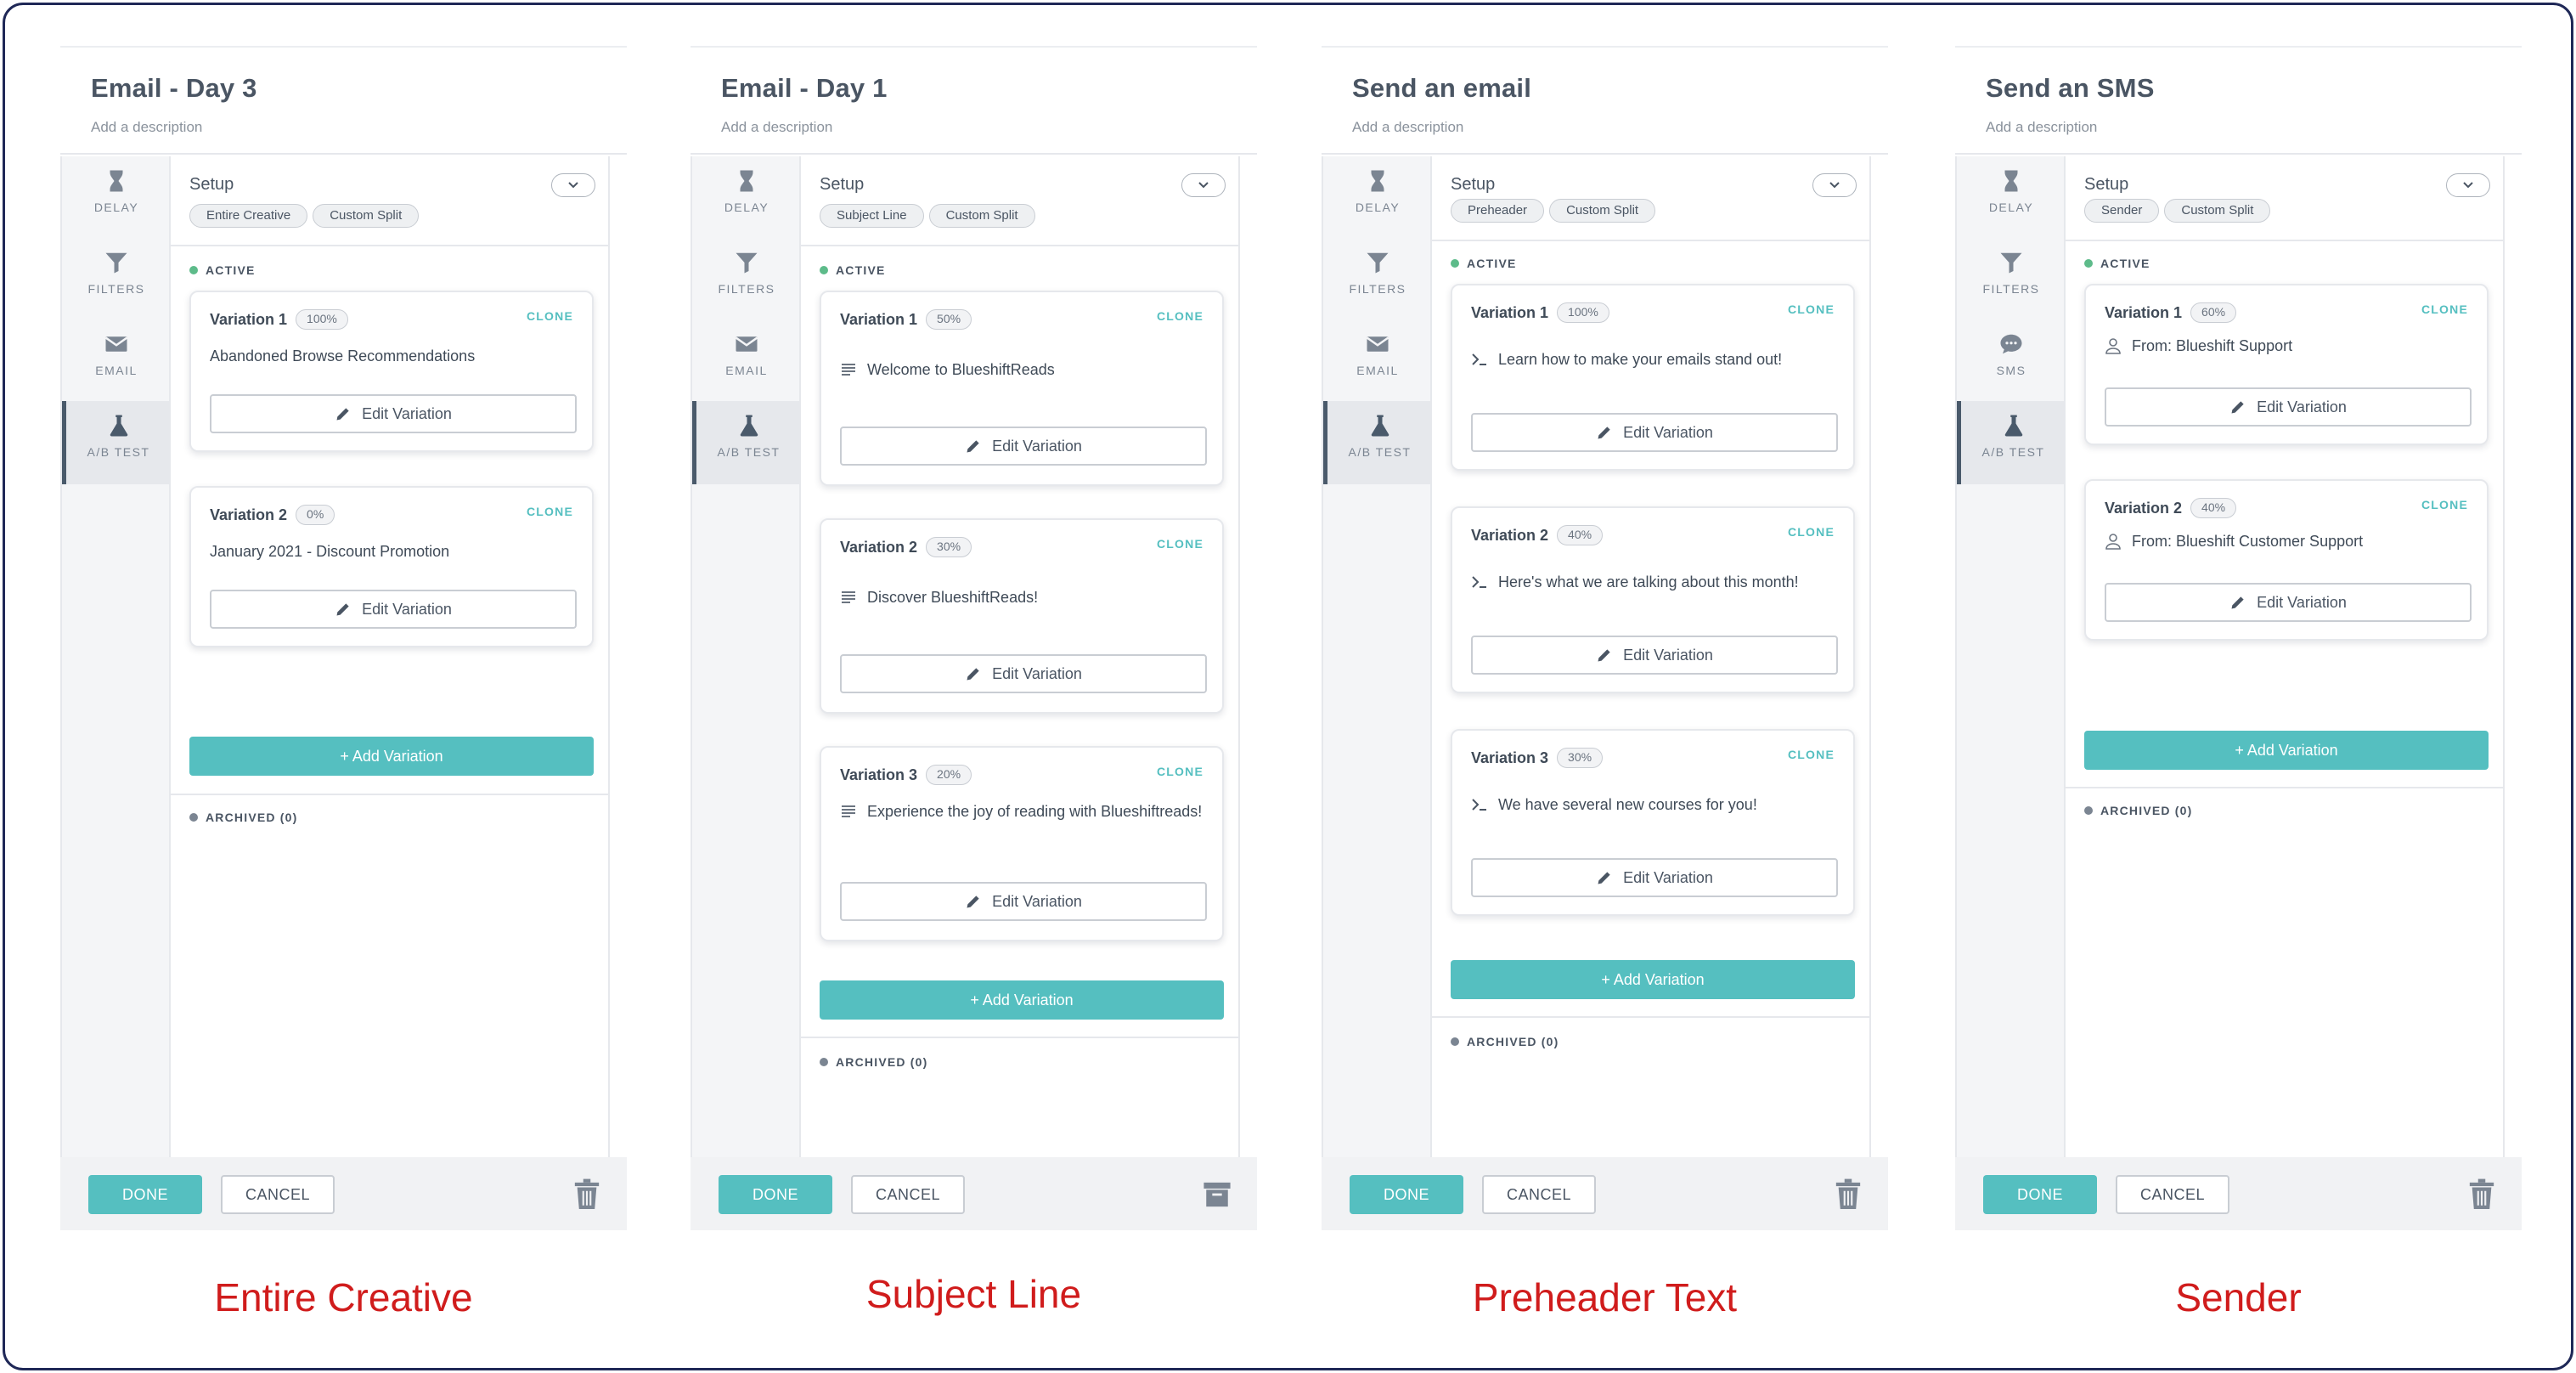  Describe the element at coordinates (989, 88) in the screenshot. I see `panel-title: Email - Day 1` at that location.